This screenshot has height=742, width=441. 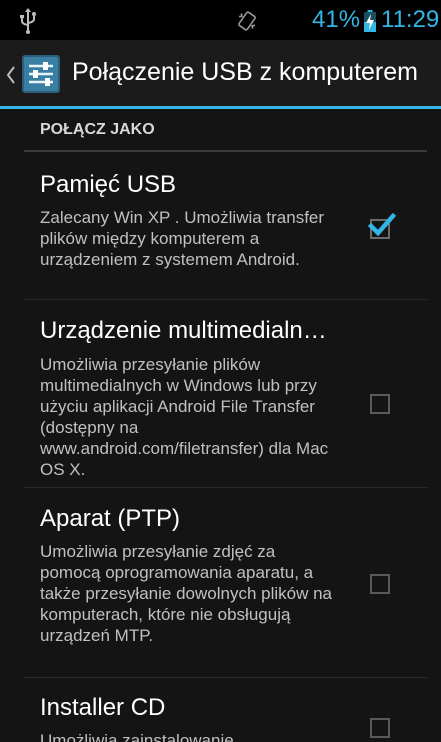 What do you see at coordinates (137, 736) in the screenshot?
I see `option-summary: Umożliwia zainstalowanie` at bounding box center [137, 736].